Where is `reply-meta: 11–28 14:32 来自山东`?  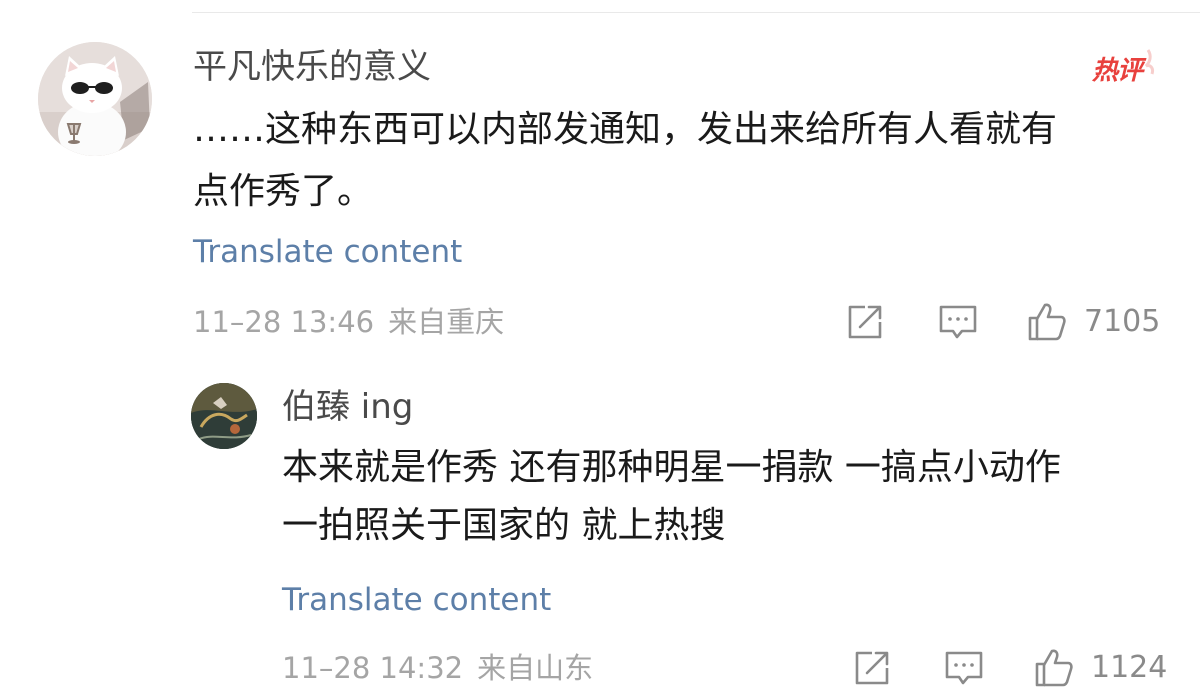
reply-meta: 11–28 14:32 来自山东 is located at coordinates (444, 668).